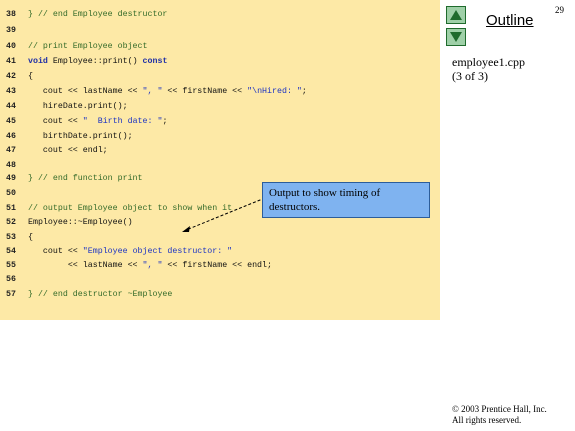 This screenshot has height=431, width=575. What do you see at coordinates (11, 193) in the screenshot?
I see `line-number: 50` at bounding box center [11, 193].